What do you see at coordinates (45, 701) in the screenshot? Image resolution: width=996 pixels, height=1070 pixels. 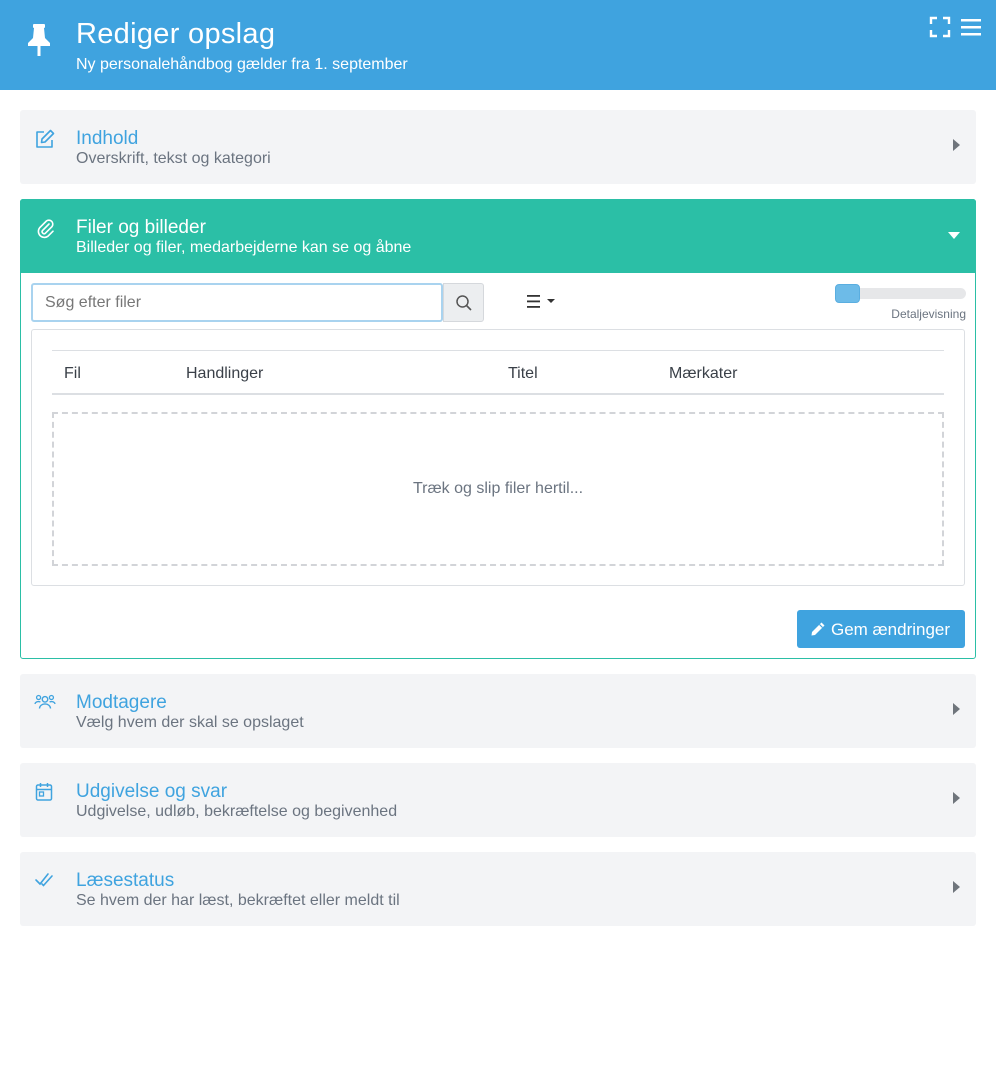 I see `users-icon` at bounding box center [45, 701].